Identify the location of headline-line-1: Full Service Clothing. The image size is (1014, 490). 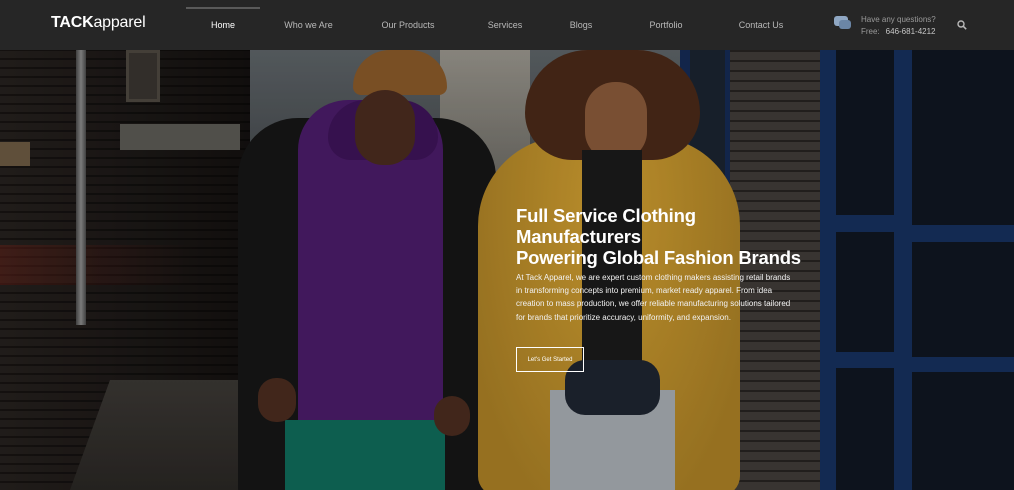
(606, 215).